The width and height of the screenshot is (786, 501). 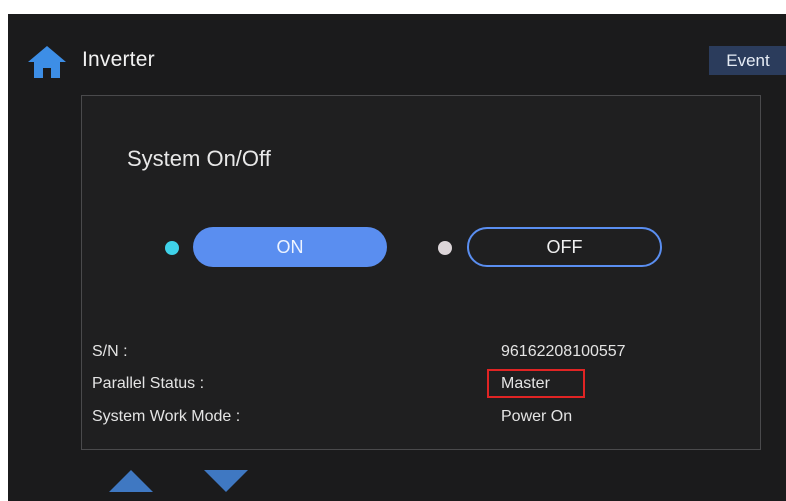 What do you see at coordinates (747, 60) in the screenshot?
I see `event-button: Event` at bounding box center [747, 60].